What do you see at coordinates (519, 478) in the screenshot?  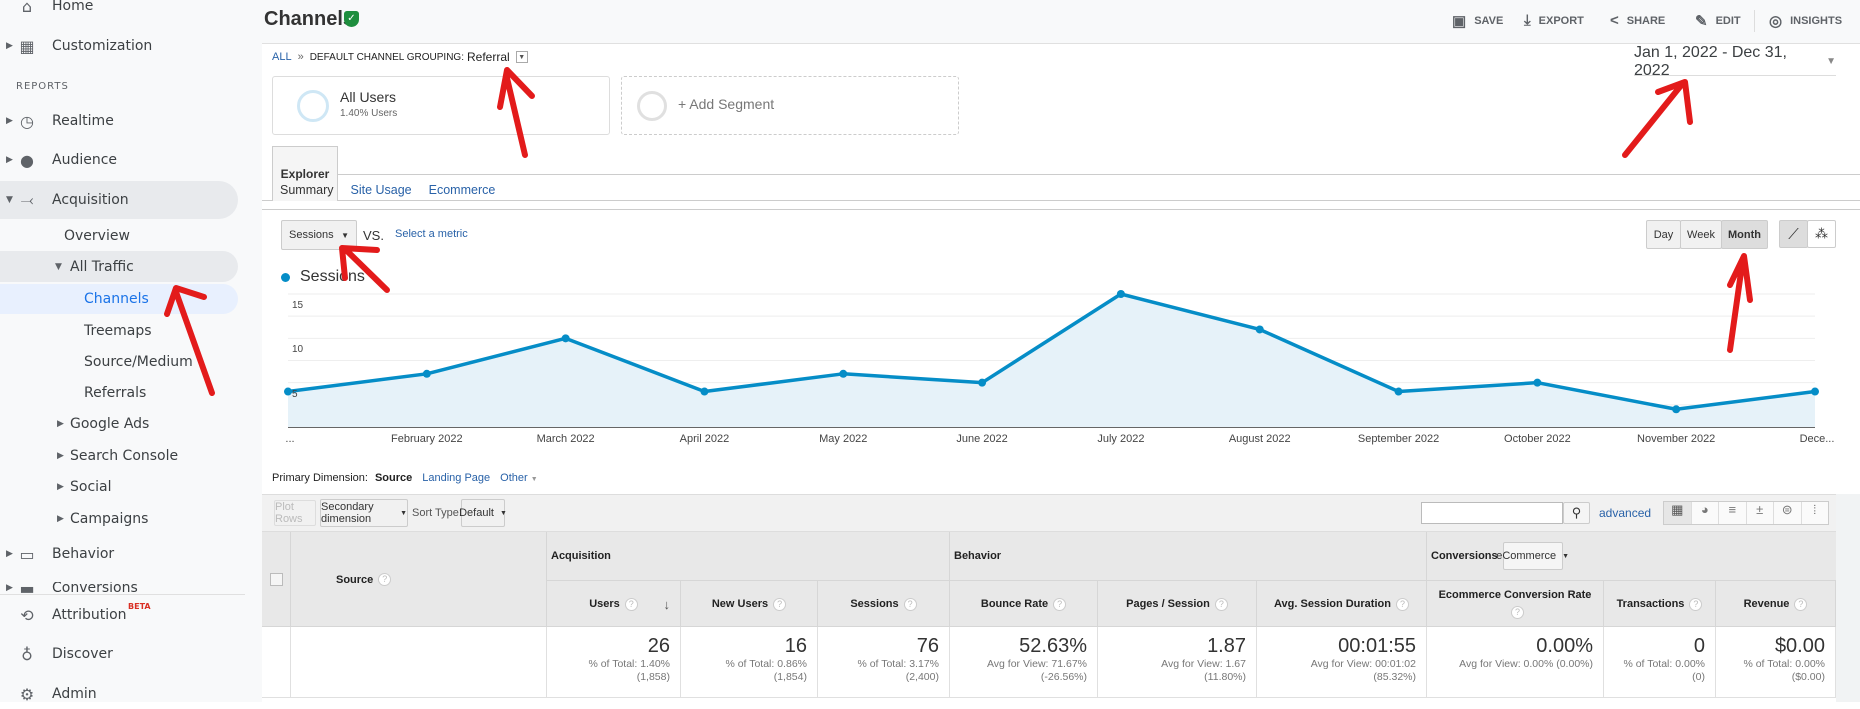 I see `dimension-other: Other ▼` at bounding box center [519, 478].